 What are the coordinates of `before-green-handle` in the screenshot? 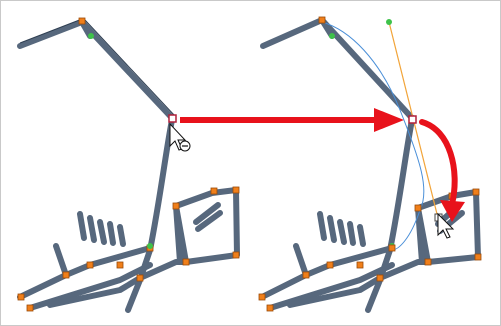 It's located at (91, 36).